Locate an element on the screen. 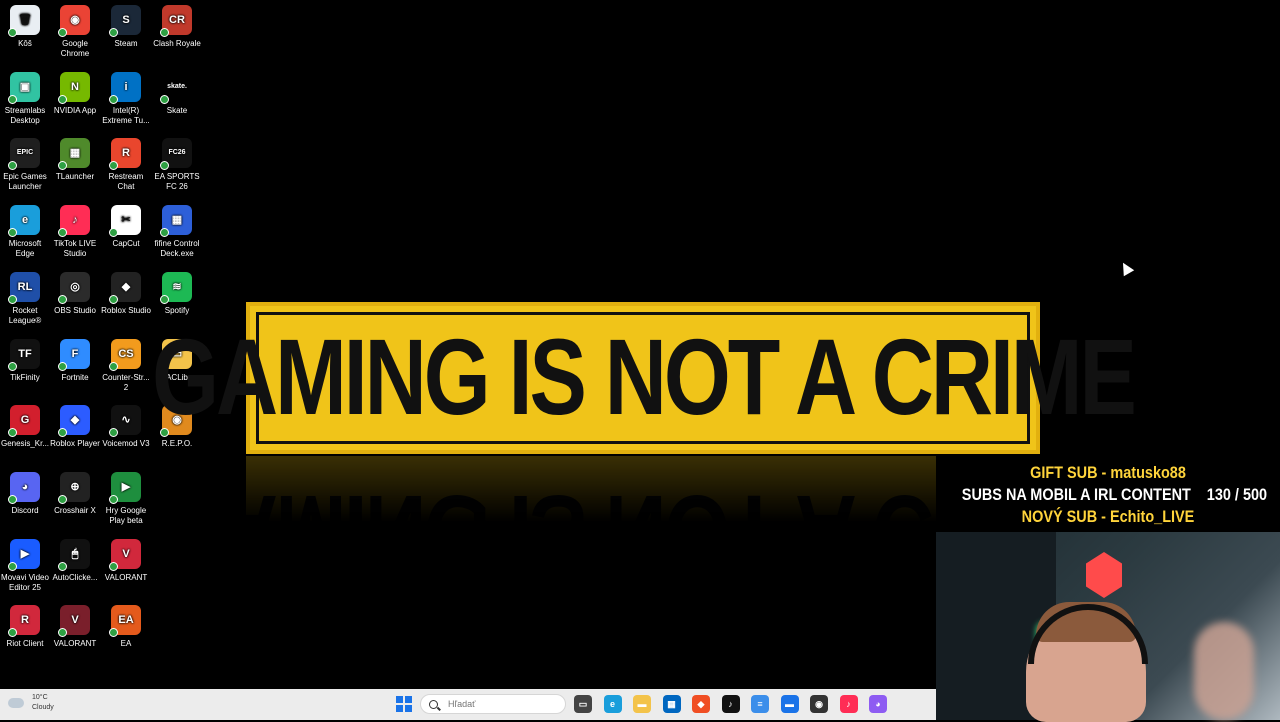 This screenshot has width=1280, height=722. app-icon: ▦ is located at coordinates (74, 154).